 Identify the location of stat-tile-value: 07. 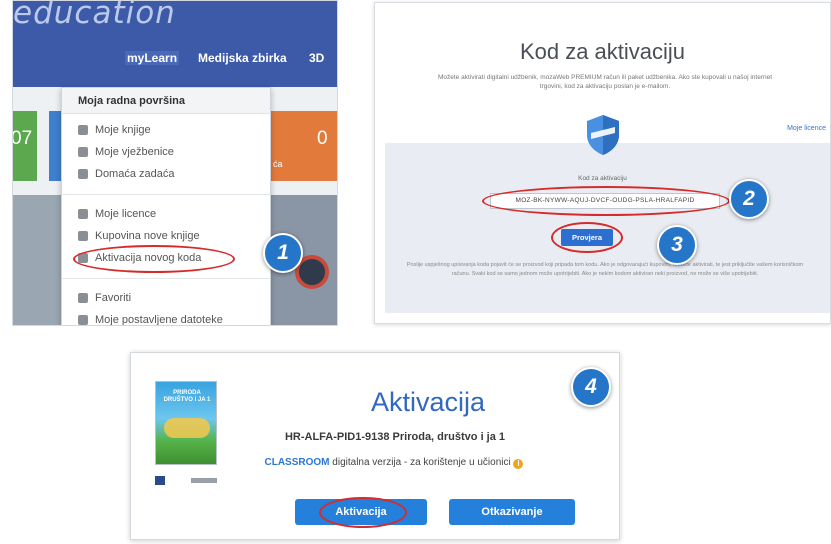
(22, 138).